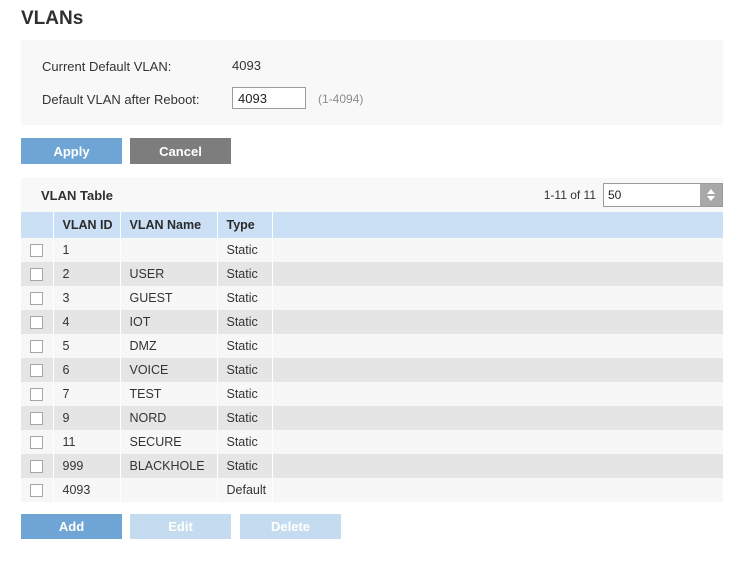 Image resolution: width=751 pixels, height=586 pixels. What do you see at coordinates (87, 442) in the screenshot?
I see `cell-vlan-id: 11` at bounding box center [87, 442].